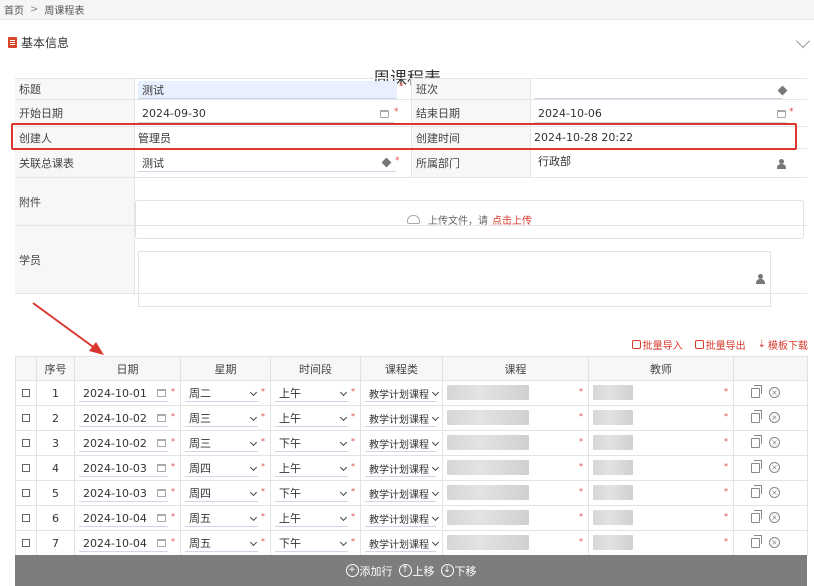  Describe the element at coordinates (55, 368) in the screenshot. I see `header-no: 序号` at that location.